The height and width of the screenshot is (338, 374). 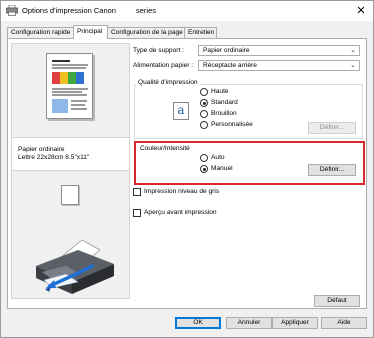 What do you see at coordinates (204, 114) in the screenshot?
I see `quality-brouillon-radio` at bounding box center [204, 114].